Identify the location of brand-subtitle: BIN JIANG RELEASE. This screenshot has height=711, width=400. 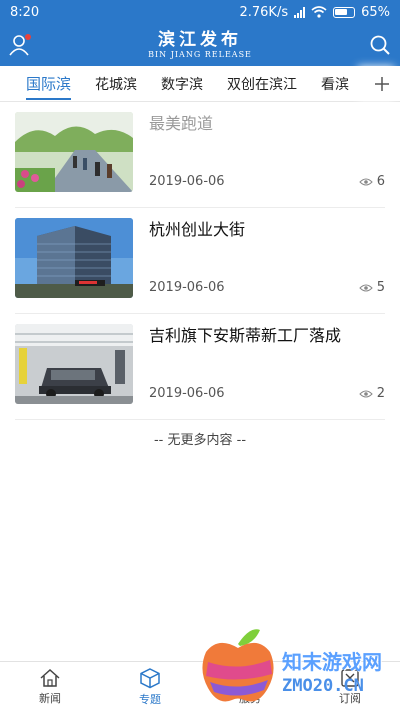
(200, 54).